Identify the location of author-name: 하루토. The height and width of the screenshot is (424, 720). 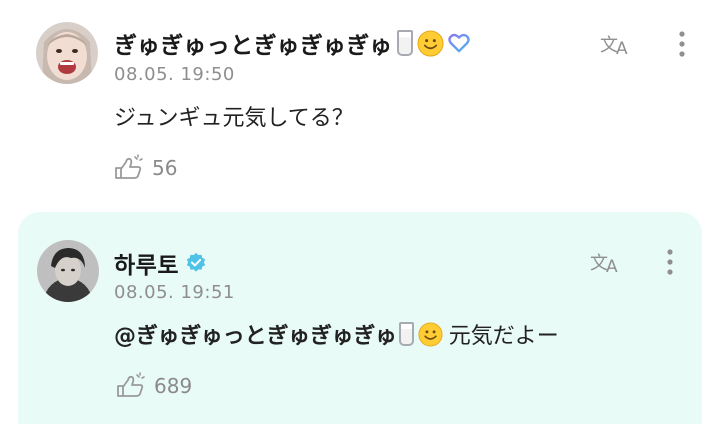
(146, 263).